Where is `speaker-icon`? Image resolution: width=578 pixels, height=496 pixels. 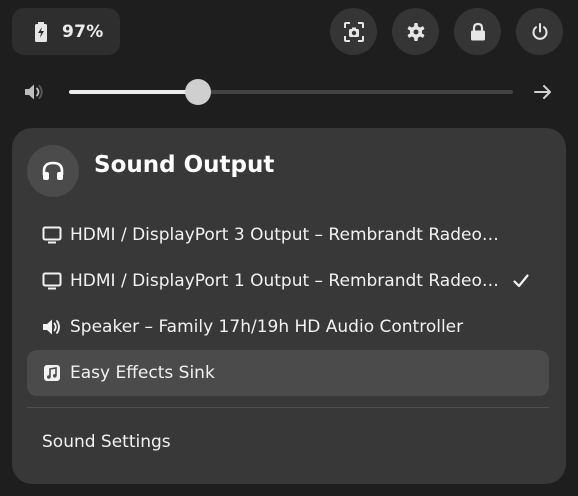 speaker-icon is located at coordinates (51, 327).